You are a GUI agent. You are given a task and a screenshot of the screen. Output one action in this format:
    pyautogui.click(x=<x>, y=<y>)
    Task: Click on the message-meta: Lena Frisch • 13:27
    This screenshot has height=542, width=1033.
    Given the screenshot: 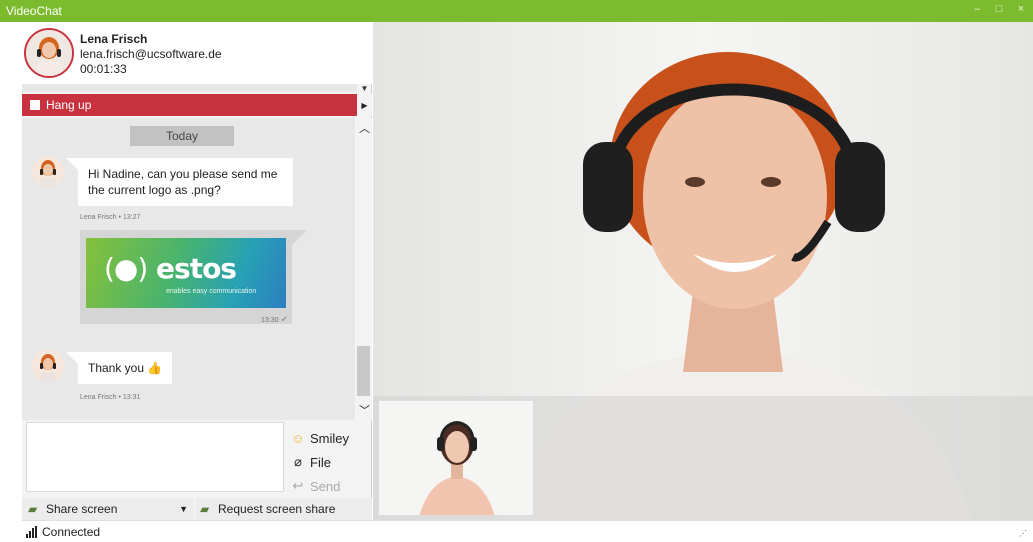 What is the action you would take?
    pyautogui.click(x=110, y=217)
    